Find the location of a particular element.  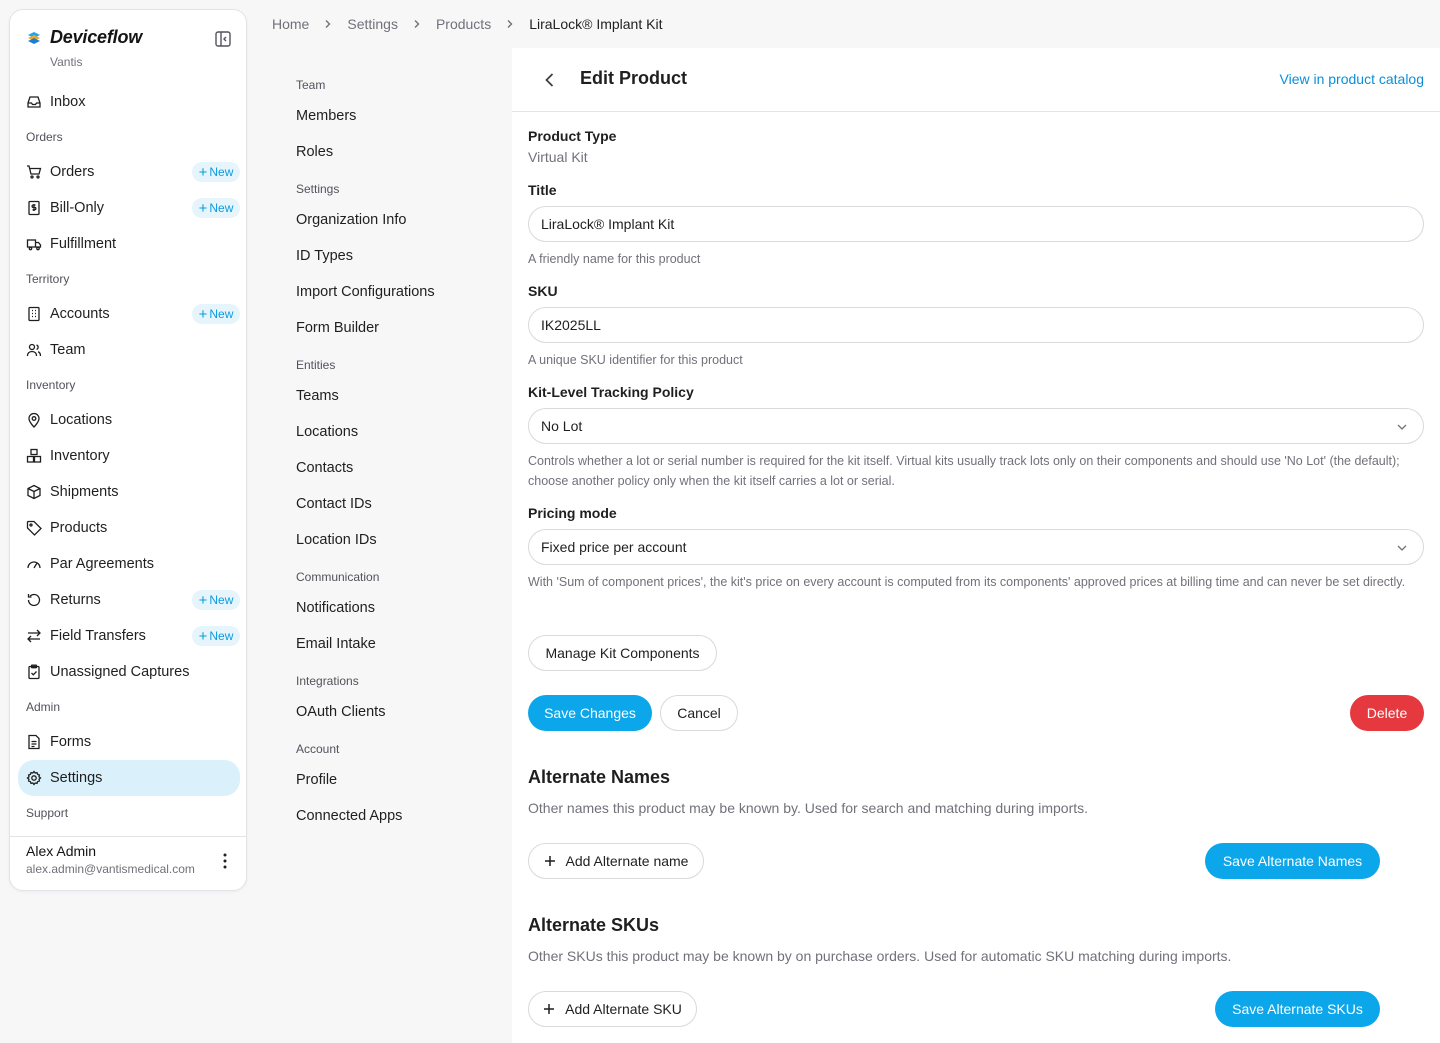

subnav-section-team: Team is located at coordinates (311, 85).